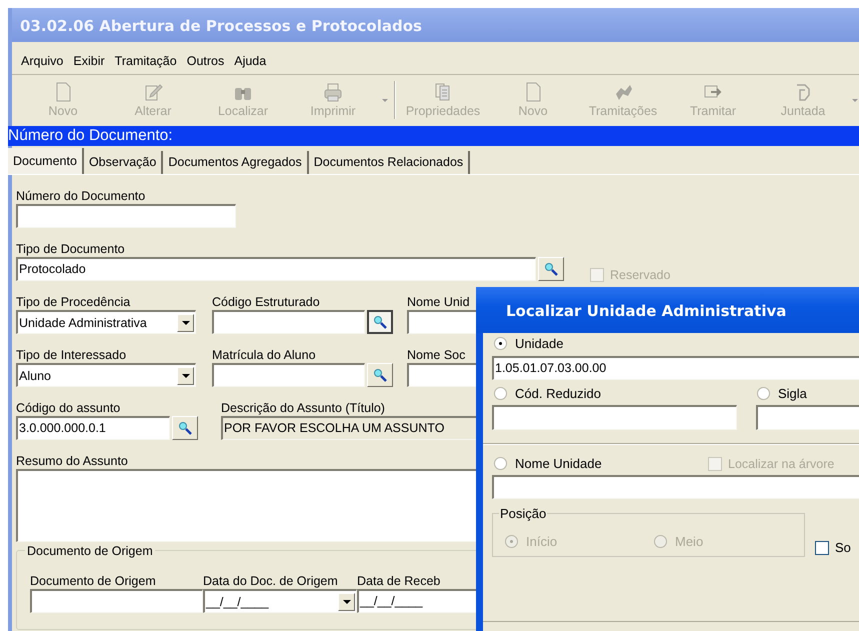  Describe the element at coordinates (276, 269) in the screenshot. I see `input-field: Protocolado` at that location.